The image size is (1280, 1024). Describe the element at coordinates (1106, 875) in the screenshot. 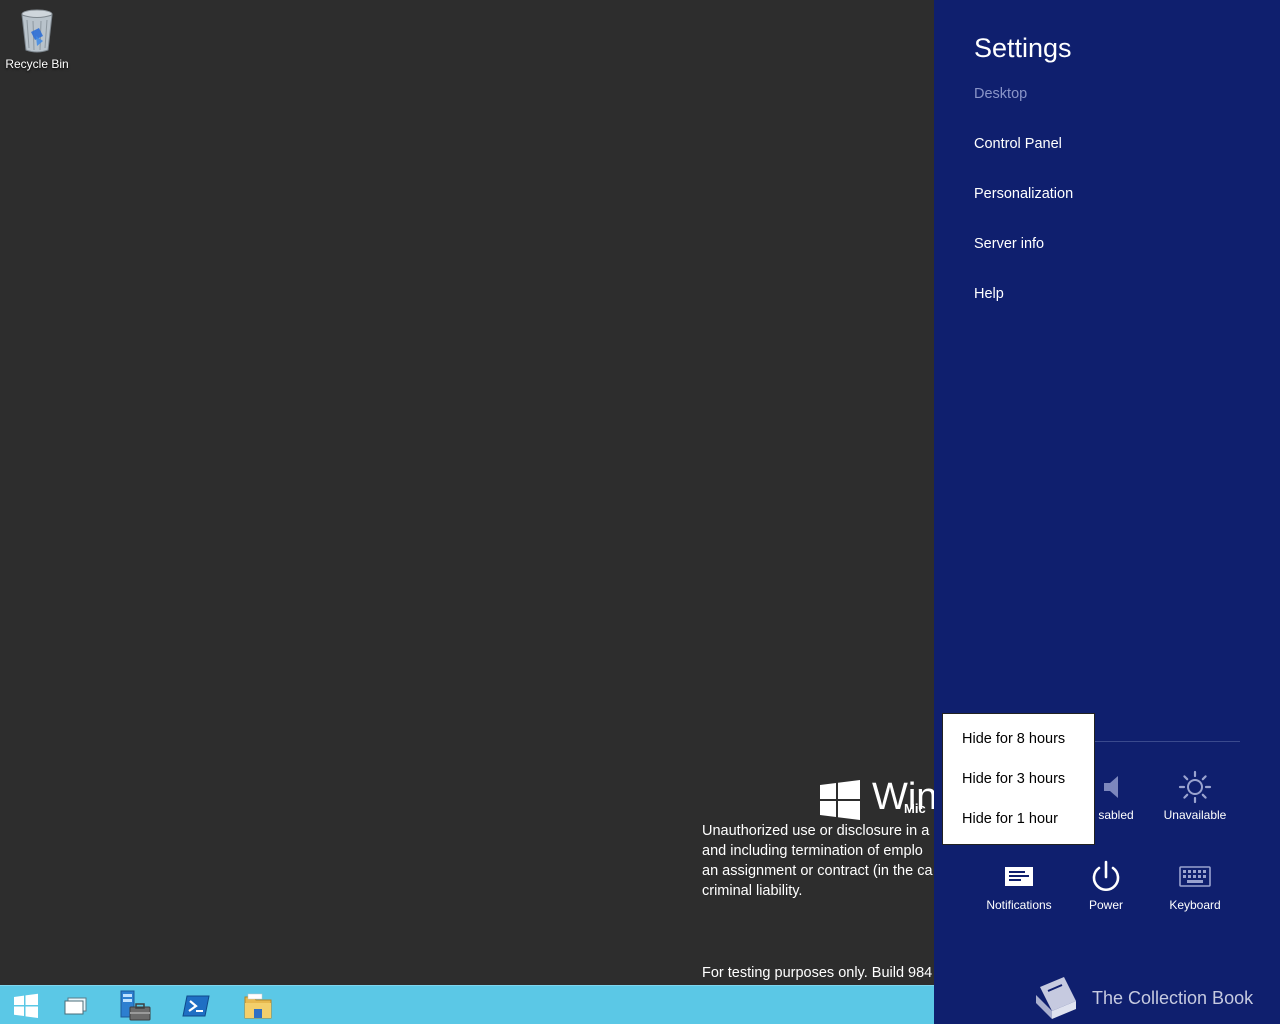

I see `power-icon` at that location.